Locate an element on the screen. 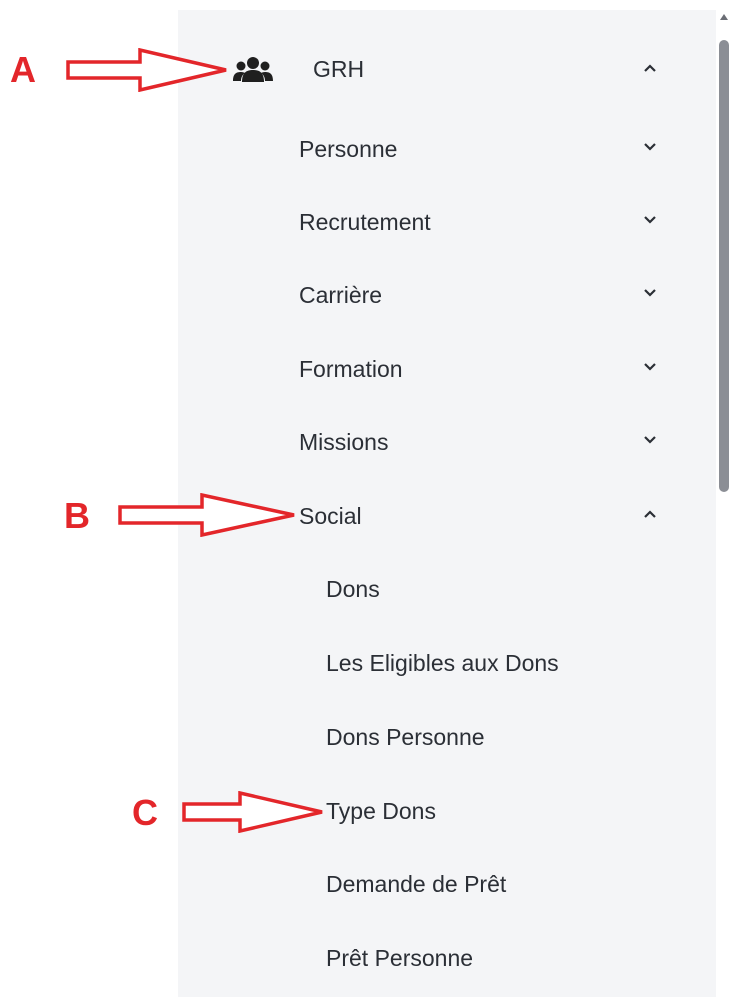 The width and height of the screenshot is (733, 997). menu-item-label: Missions is located at coordinates (344, 441).